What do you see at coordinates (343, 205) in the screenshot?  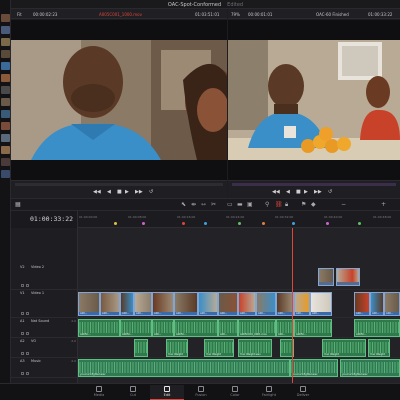 I see `zoom-out-icon: −` at bounding box center [343, 205].